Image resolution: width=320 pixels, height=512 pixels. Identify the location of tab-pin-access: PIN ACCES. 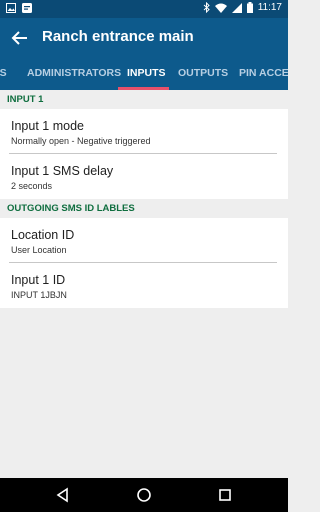
(263, 74).